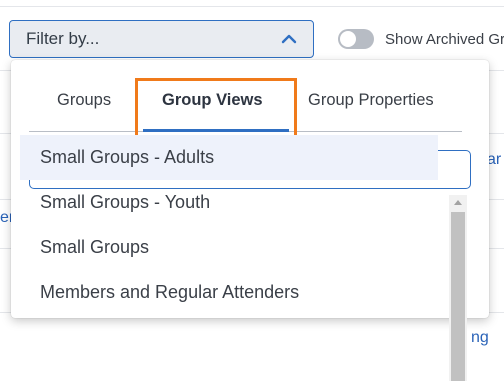  Describe the element at coordinates (458, 202) in the screenshot. I see `scroll-up-icon` at that location.